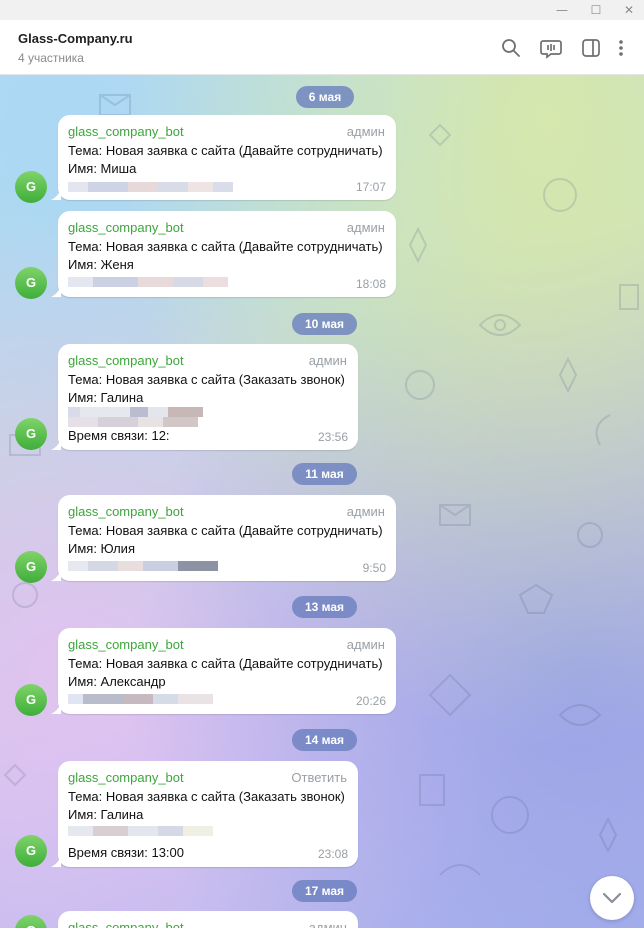 This screenshot has width=644, height=928. What do you see at coordinates (126, 852) in the screenshot?
I see `message-contact-time: Время связи: 13:00` at bounding box center [126, 852].